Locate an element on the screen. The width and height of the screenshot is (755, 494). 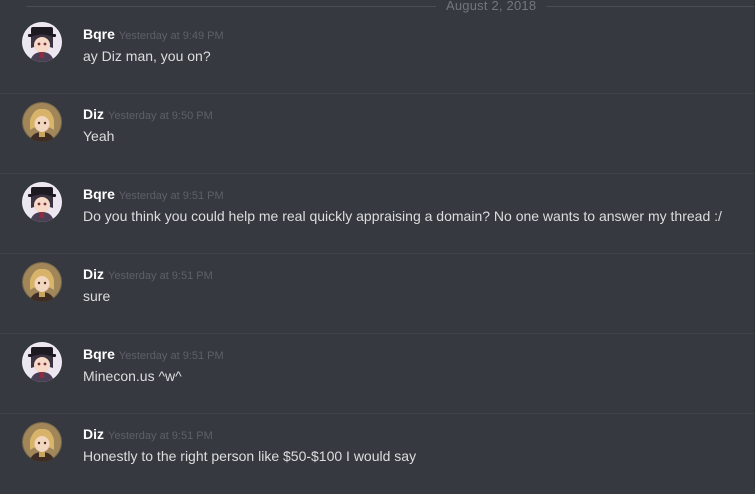
date-divider-line is located at coordinates (390, 6).